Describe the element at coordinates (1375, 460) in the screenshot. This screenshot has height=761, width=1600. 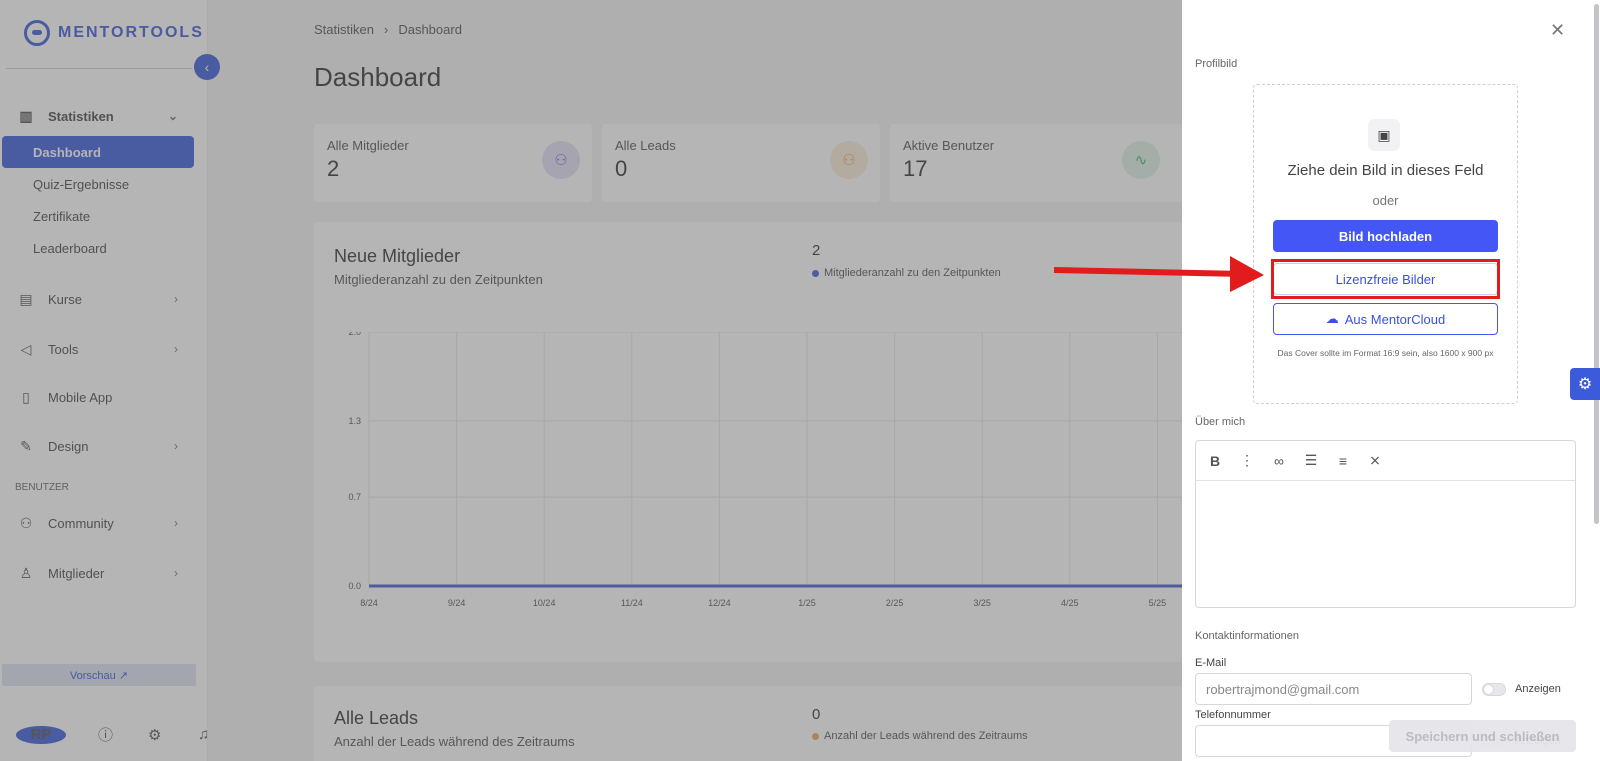
I see `clear-format-icon: ⨯` at that location.